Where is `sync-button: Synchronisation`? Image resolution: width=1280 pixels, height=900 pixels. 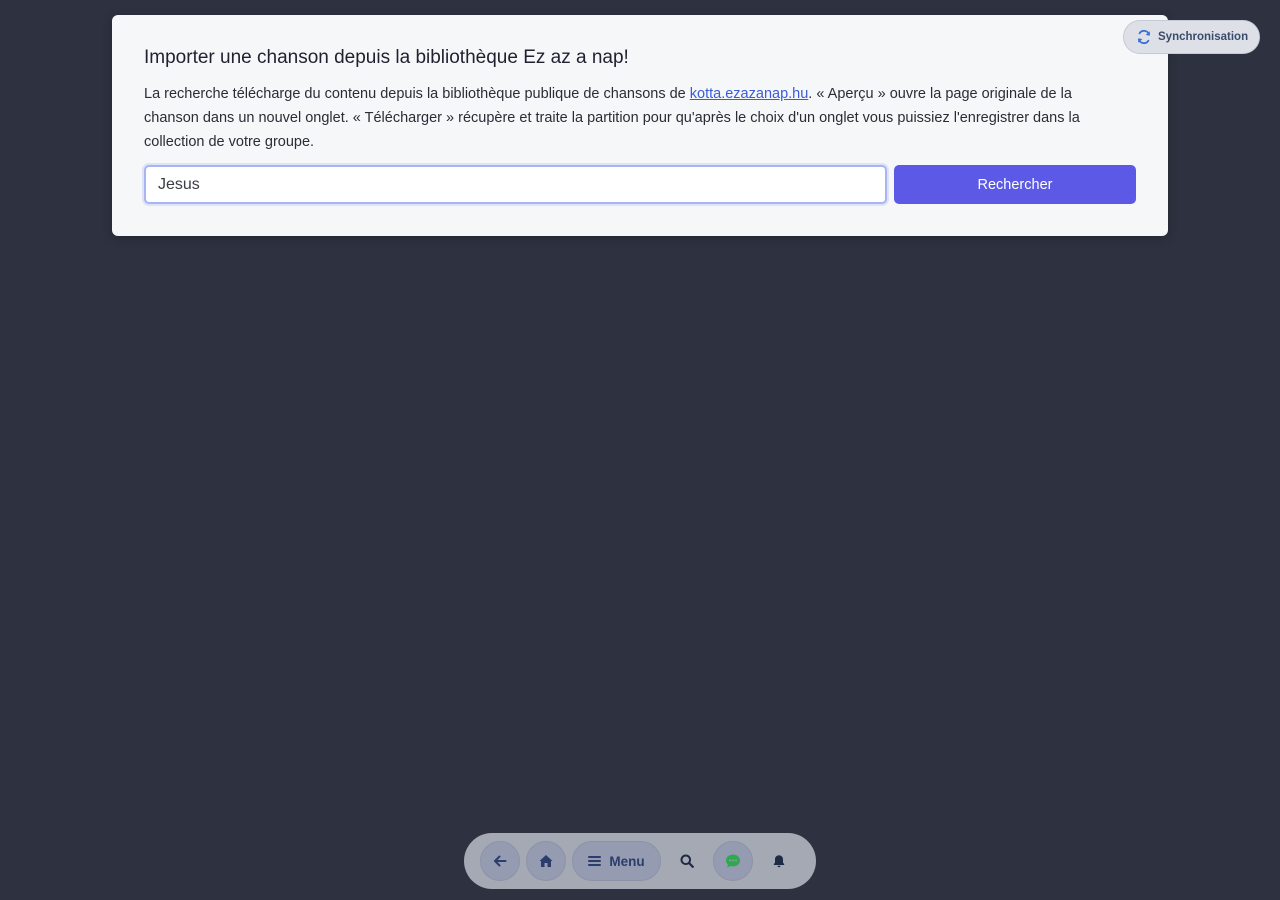 sync-button: Synchronisation is located at coordinates (1191, 37).